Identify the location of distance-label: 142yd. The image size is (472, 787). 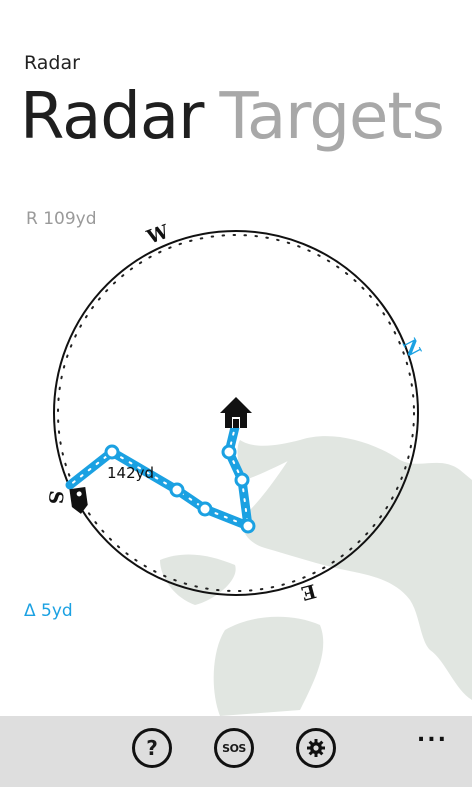
(130, 473).